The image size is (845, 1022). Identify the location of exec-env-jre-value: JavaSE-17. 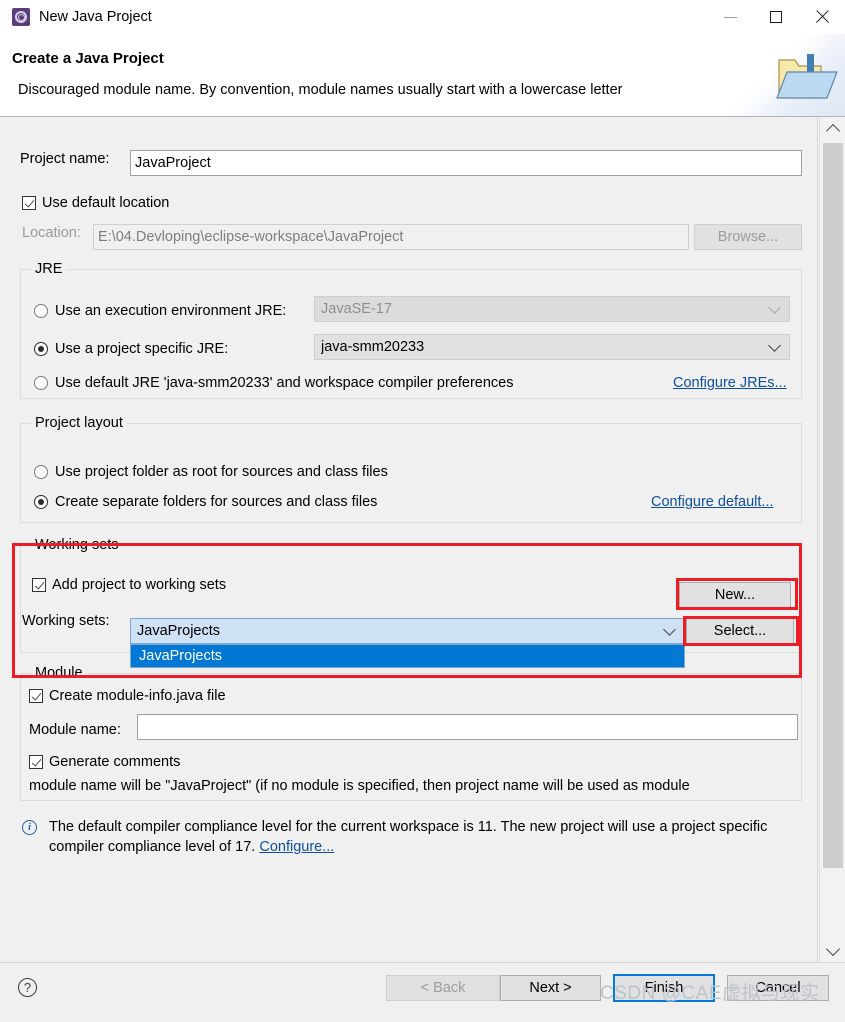
(356, 309).